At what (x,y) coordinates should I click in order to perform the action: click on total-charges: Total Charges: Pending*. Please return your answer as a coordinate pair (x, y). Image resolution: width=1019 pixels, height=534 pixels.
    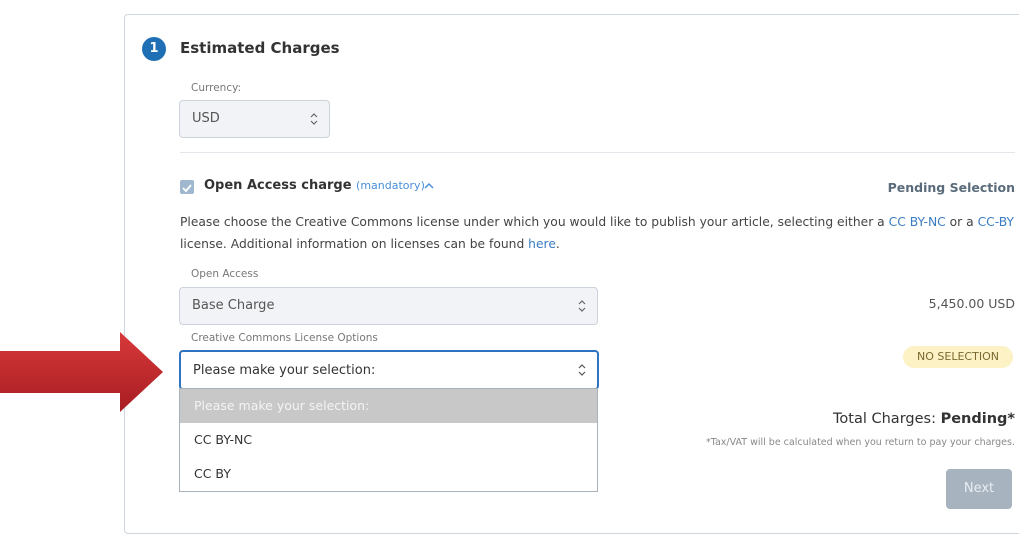
    Looking at the image, I should click on (924, 419).